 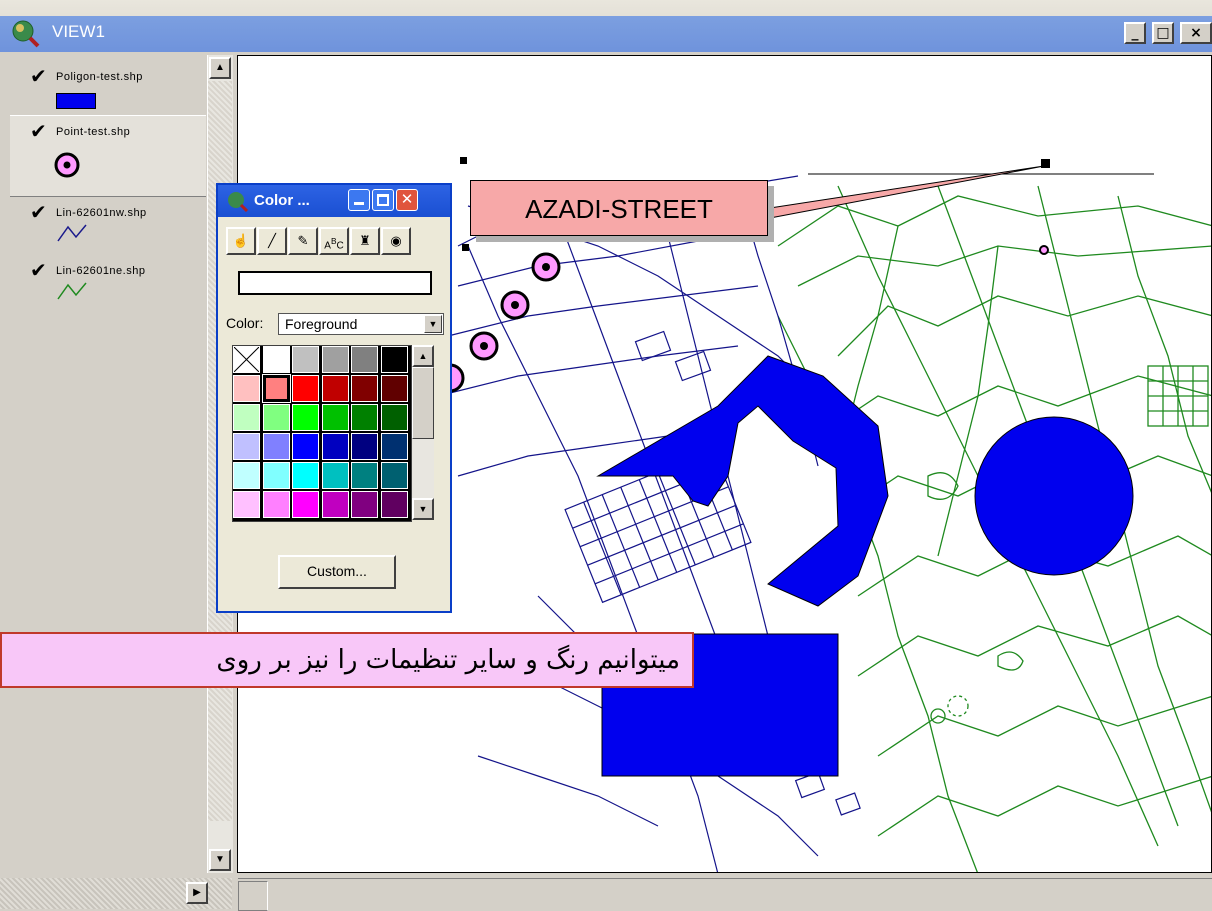 What do you see at coordinates (238, 202) in the screenshot?
I see `palette-globe-icon` at bounding box center [238, 202].